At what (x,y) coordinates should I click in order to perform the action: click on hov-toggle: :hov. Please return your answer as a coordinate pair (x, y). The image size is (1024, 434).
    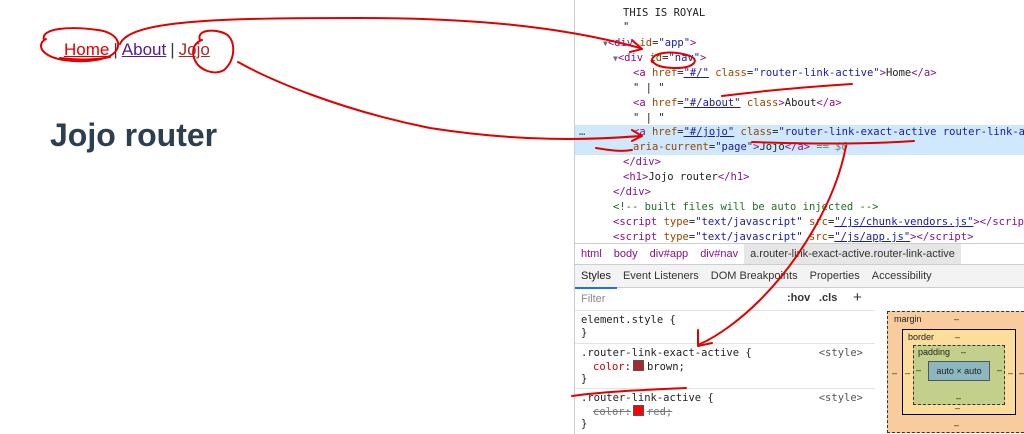
    Looking at the image, I should click on (798, 298).